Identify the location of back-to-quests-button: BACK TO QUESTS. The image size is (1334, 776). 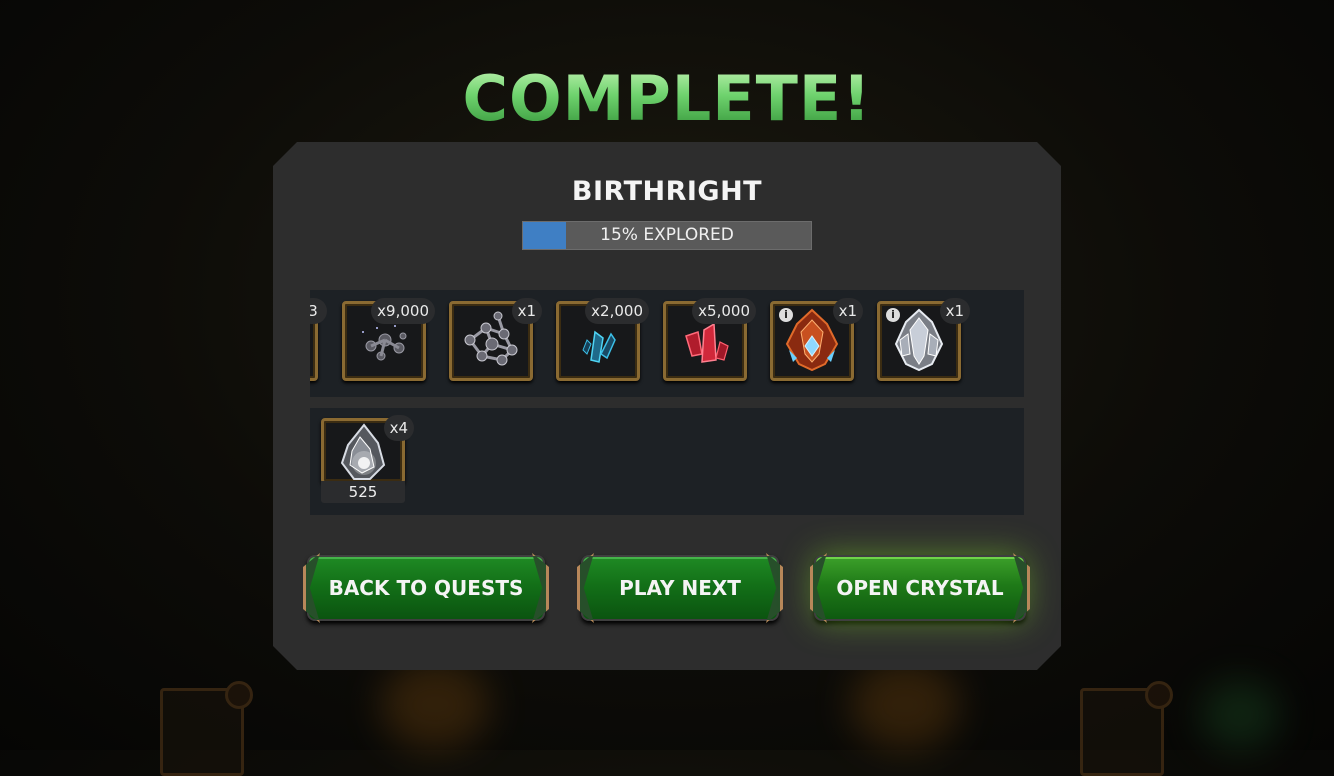
(426, 588).